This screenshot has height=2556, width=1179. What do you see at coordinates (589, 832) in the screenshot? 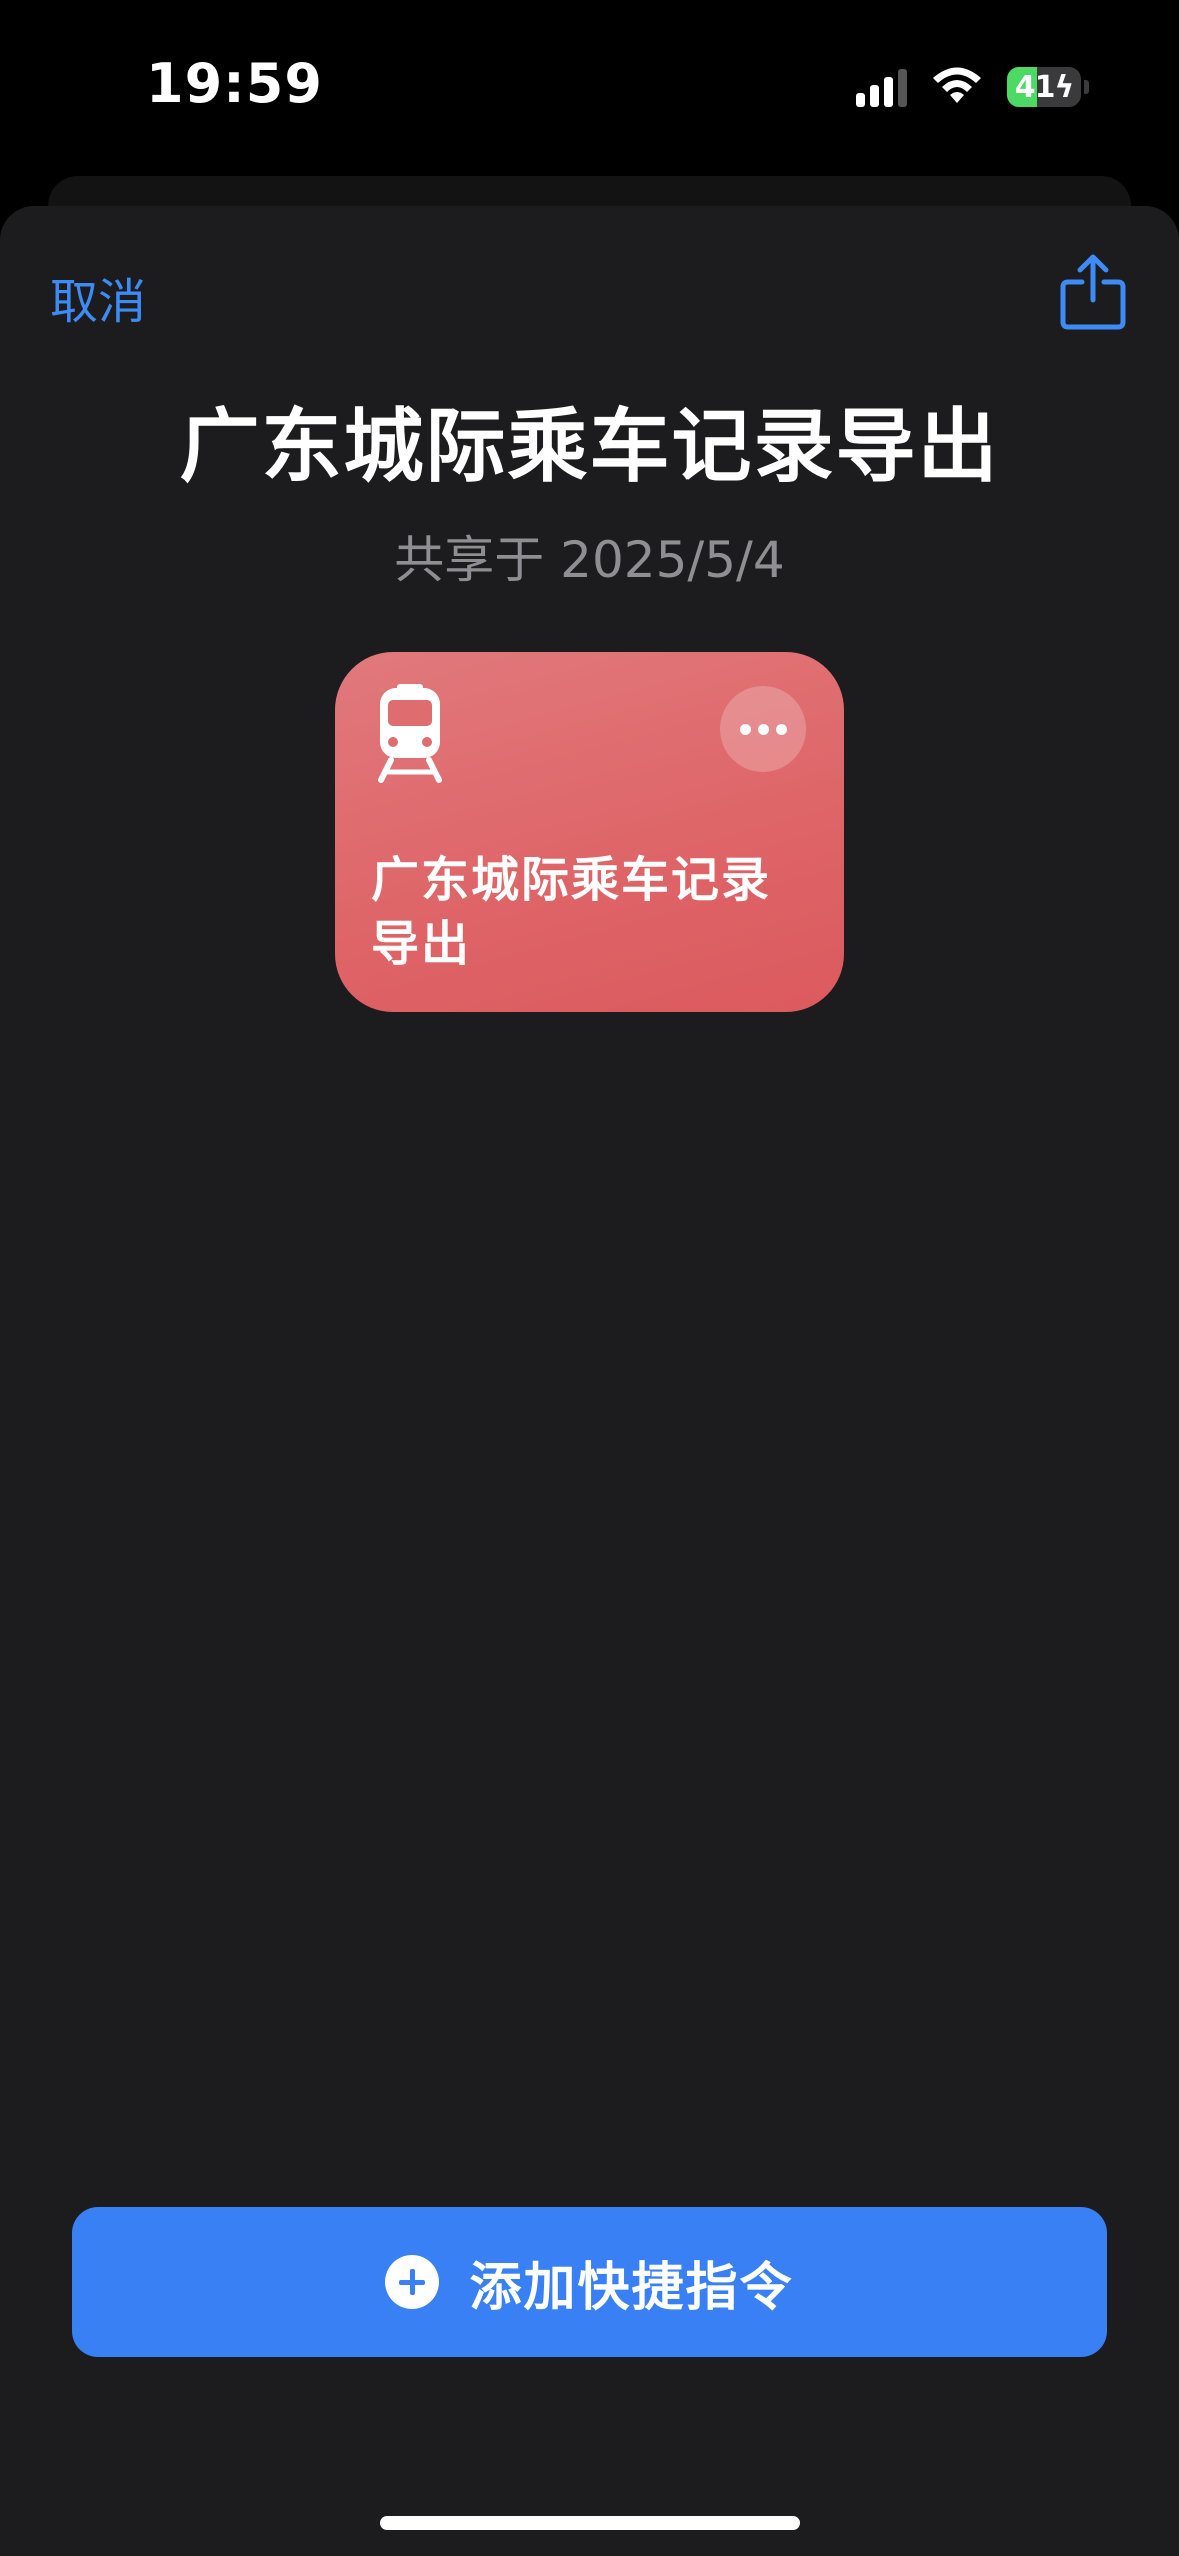
I see `shortcut-card: 广东城际乘车记录导出` at bounding box center [589, 832].